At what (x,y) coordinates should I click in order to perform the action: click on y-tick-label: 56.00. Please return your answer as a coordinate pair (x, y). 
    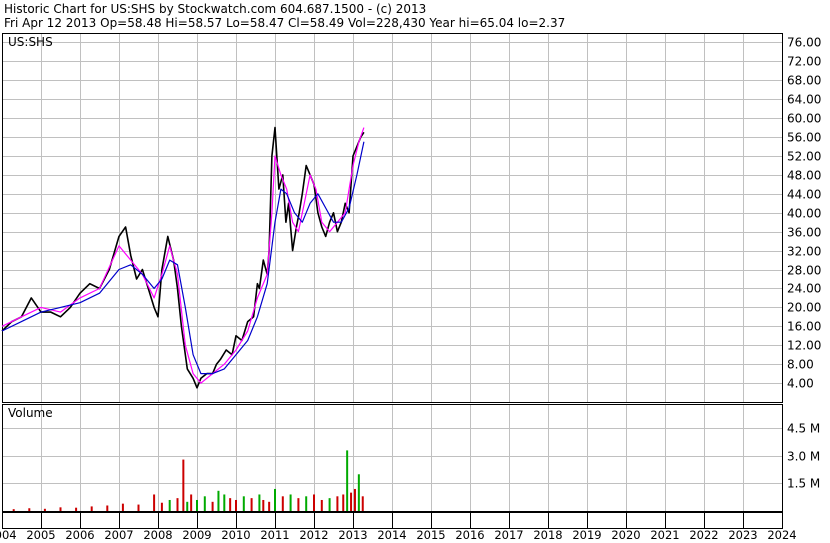
    Looking at the image, I should click on (804, 138).